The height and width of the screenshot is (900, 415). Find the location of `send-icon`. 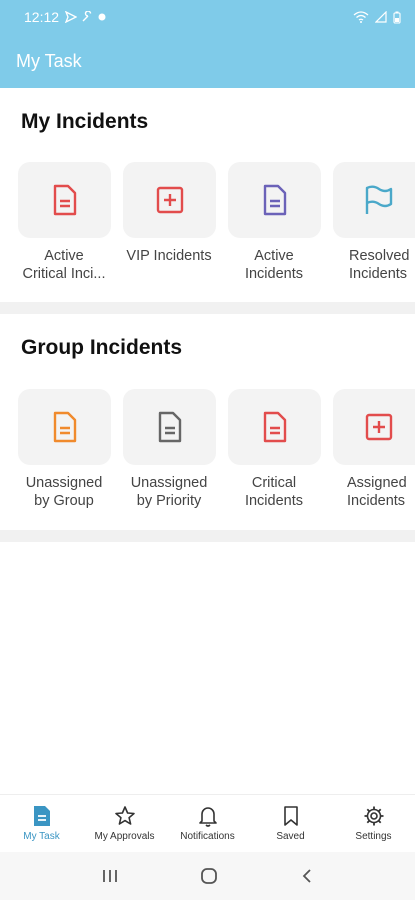

send-icon is located at coordinates (71, 17).